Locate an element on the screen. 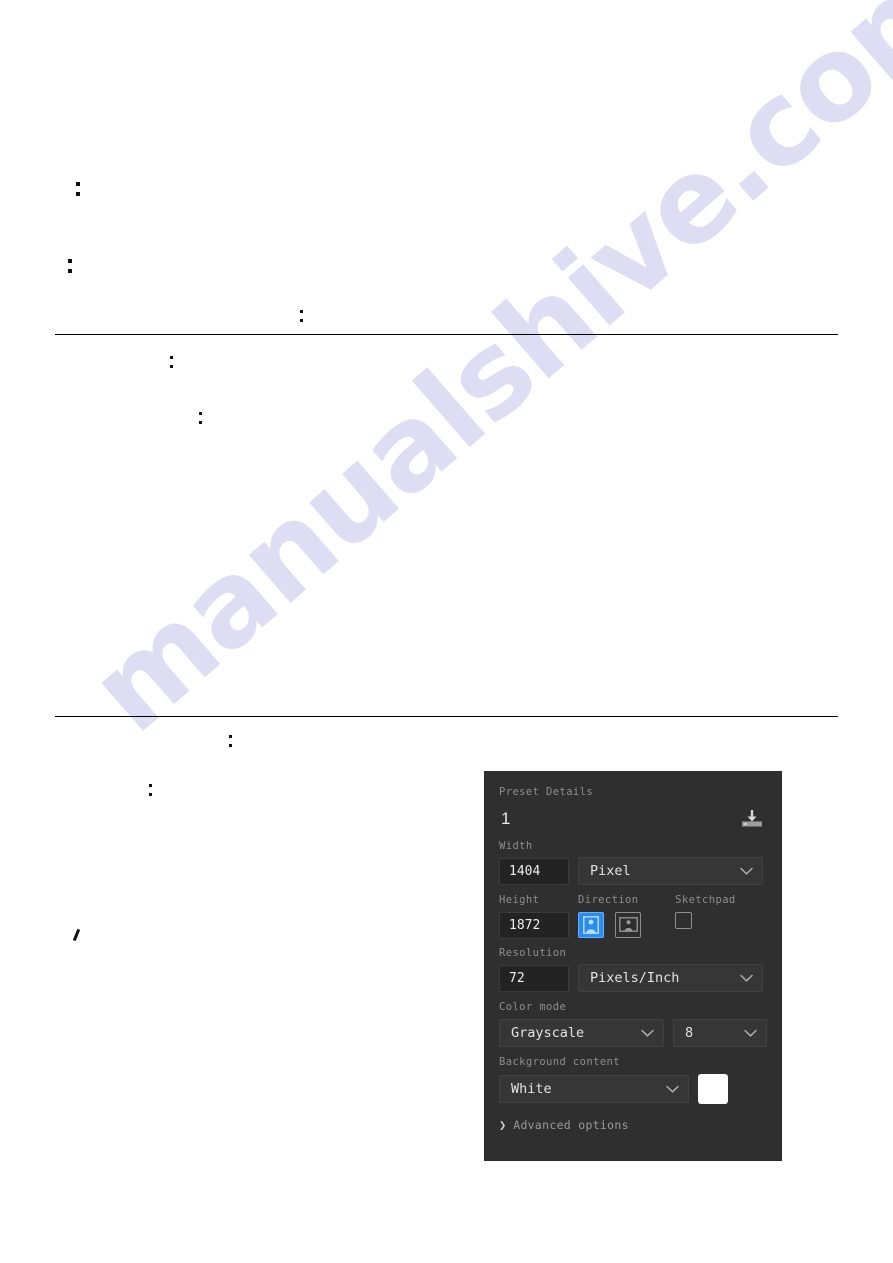 Image resolution: width=893 pixels, height=1263 pixels. background-content-value: White is located at coordinates (531, 1088).